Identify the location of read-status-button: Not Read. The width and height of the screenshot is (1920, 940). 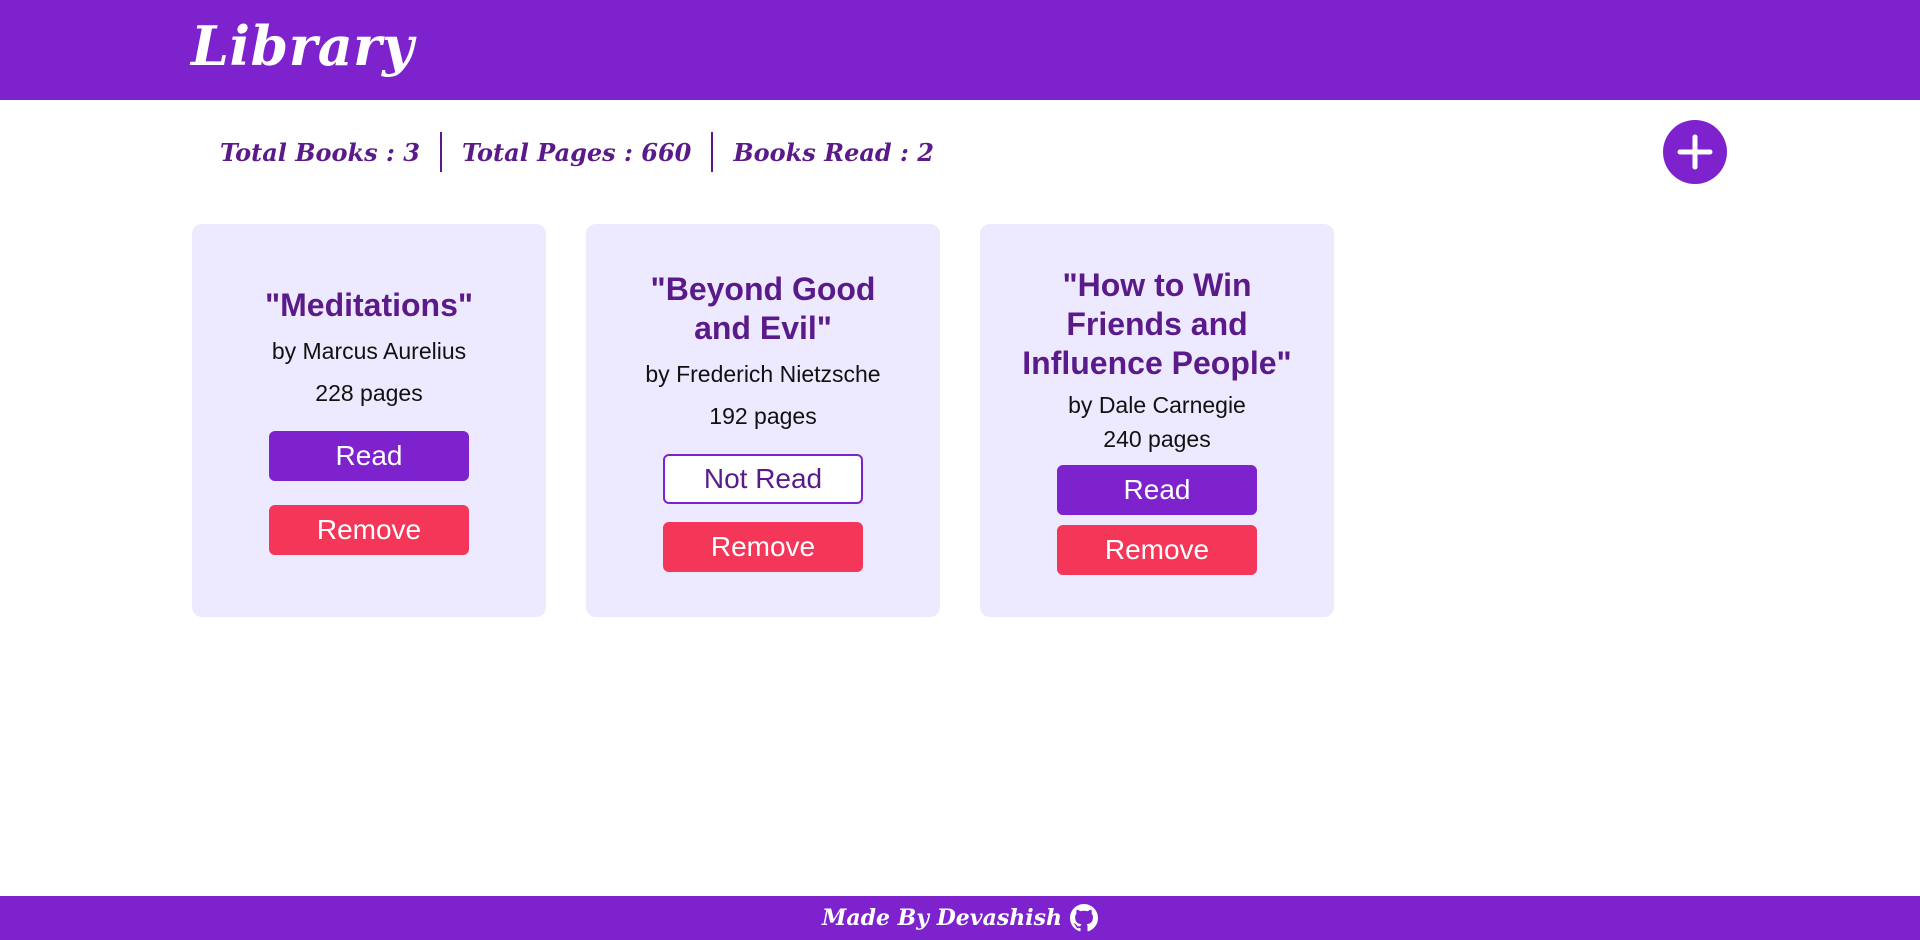
(763, 478).